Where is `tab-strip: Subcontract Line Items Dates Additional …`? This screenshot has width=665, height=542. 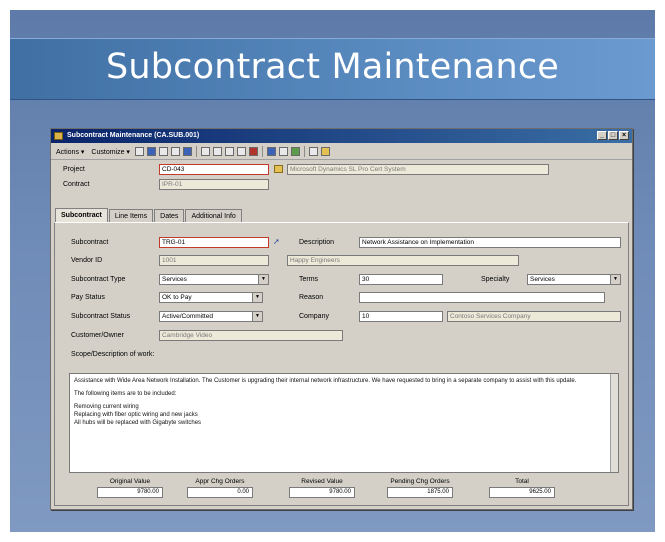
tab-strip: Subcontract Line Items Dates Additional … is located at coordinates (149, 215).